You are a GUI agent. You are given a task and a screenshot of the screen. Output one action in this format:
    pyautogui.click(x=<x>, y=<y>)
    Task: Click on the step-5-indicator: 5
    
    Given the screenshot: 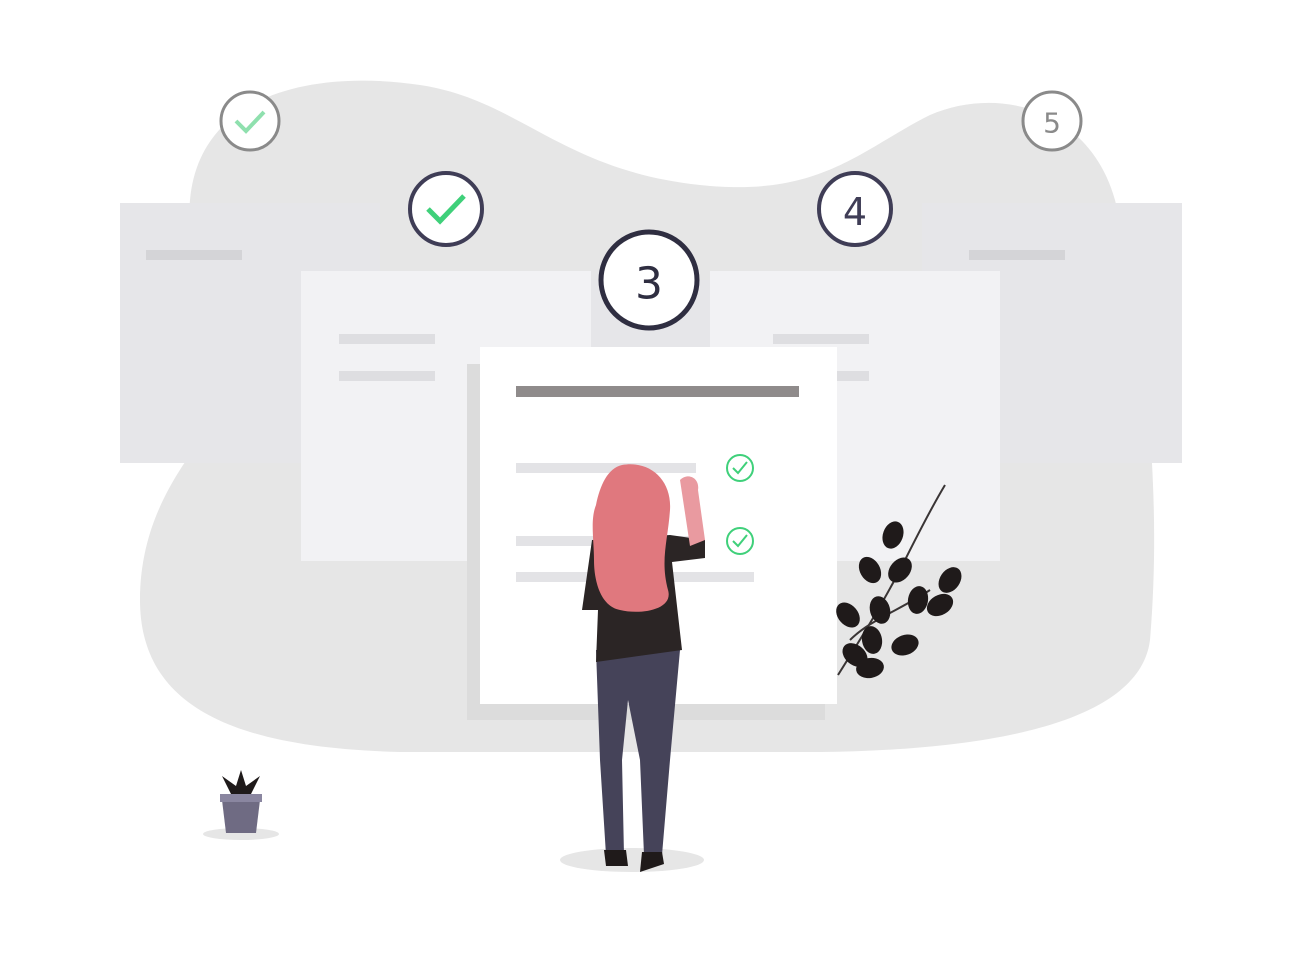 What is the action you would take?
    pyautogui.click(x=1052, y=121)
    